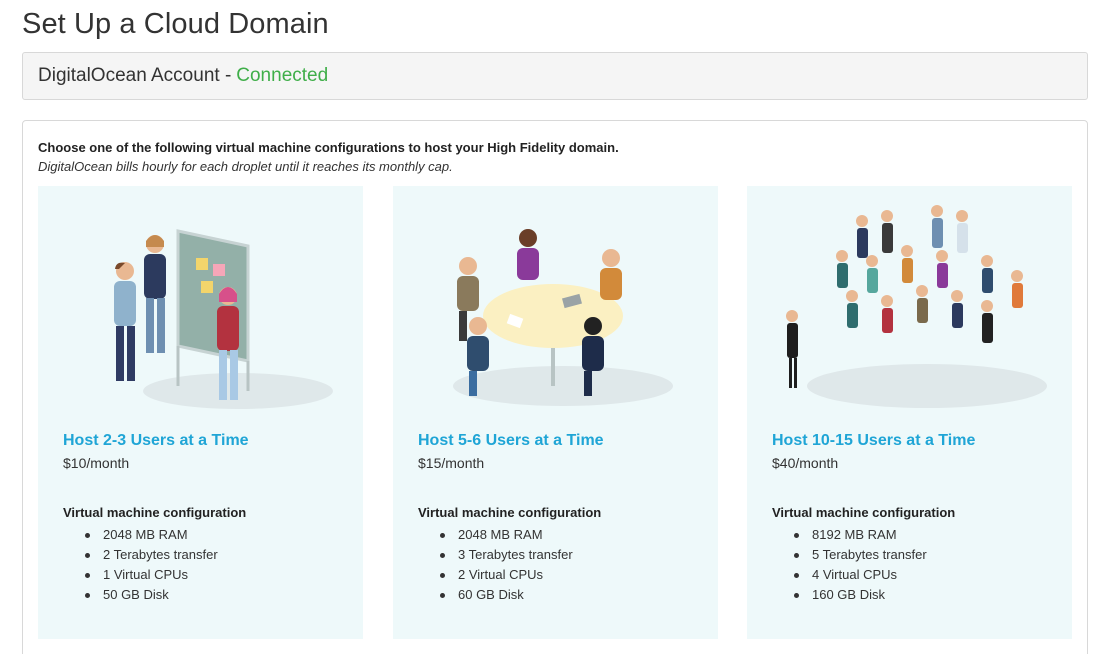  Describe the element at coordinates (150, 595) in the screenshot. I see `spec-disk: 50 GB Disk` at that location.